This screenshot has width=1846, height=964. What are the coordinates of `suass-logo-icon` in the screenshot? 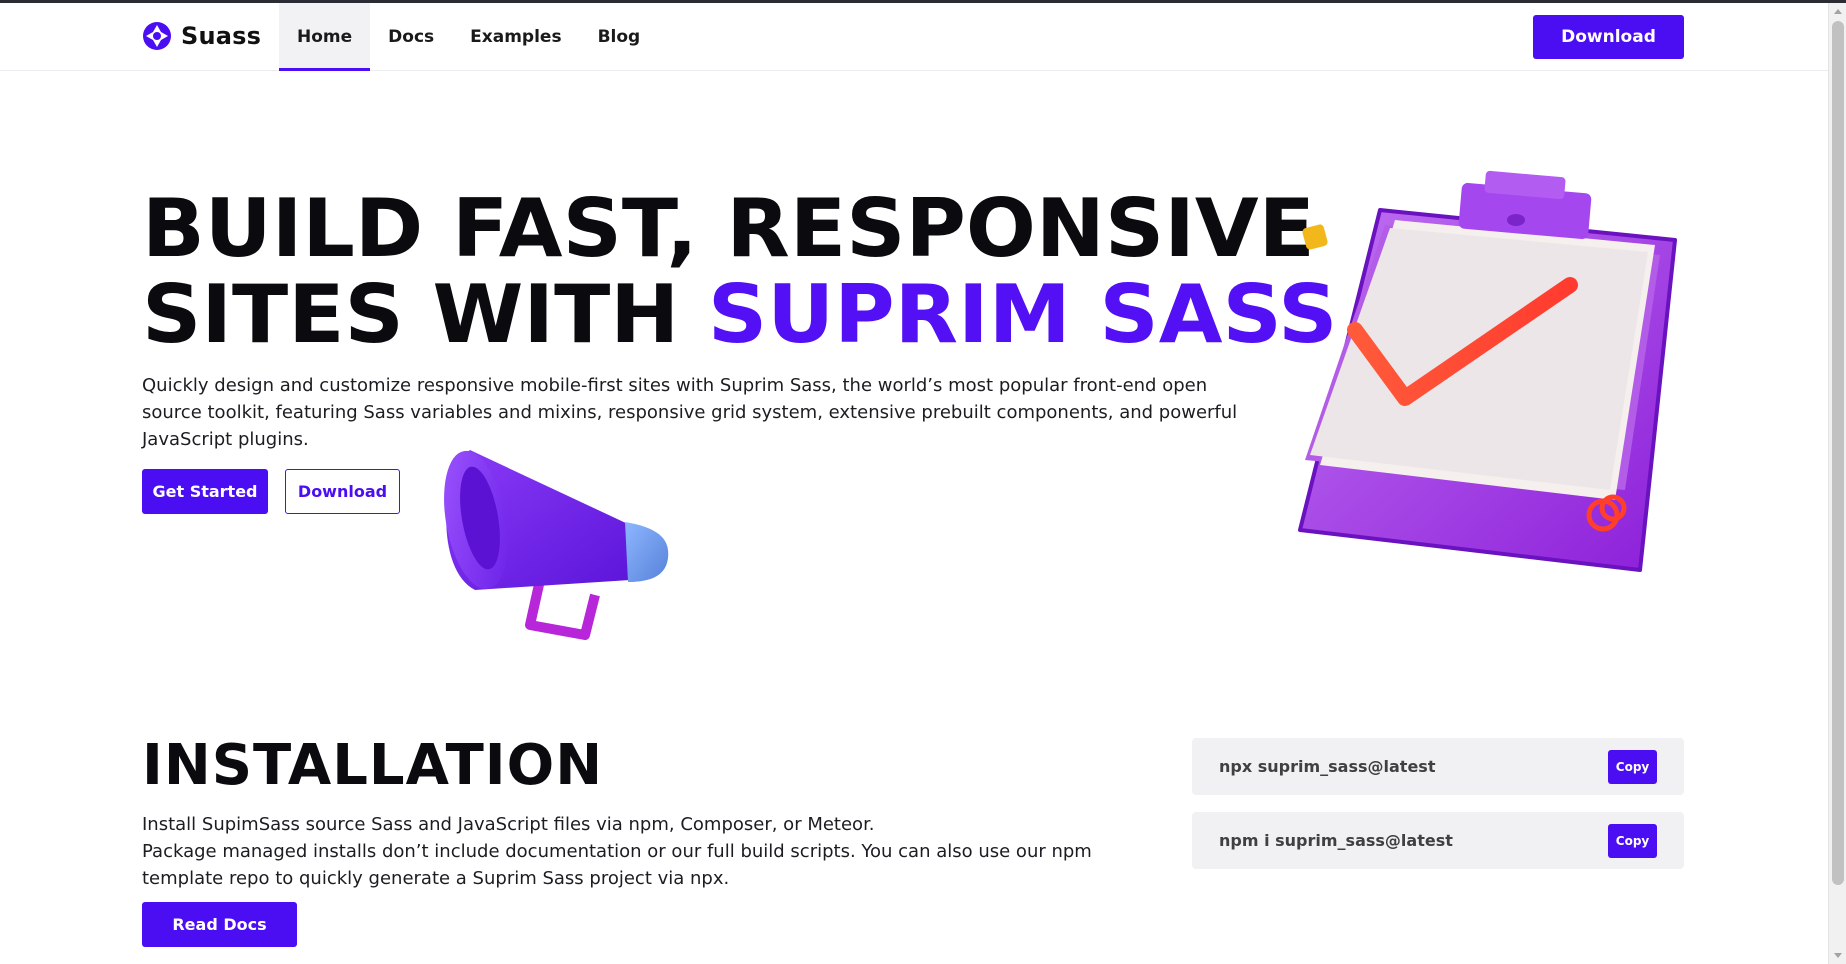 It's located at (157, 36).